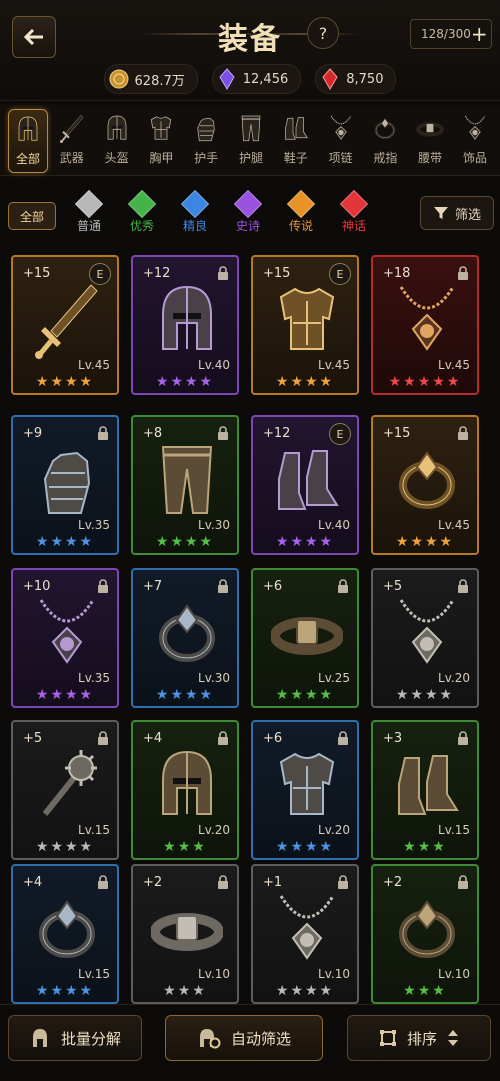 This screenshot has width=500, height=1081. Describe the element at coordinates (142, 211) in the screenshot. I see `rarity-filter-1: 优秀` at that location.